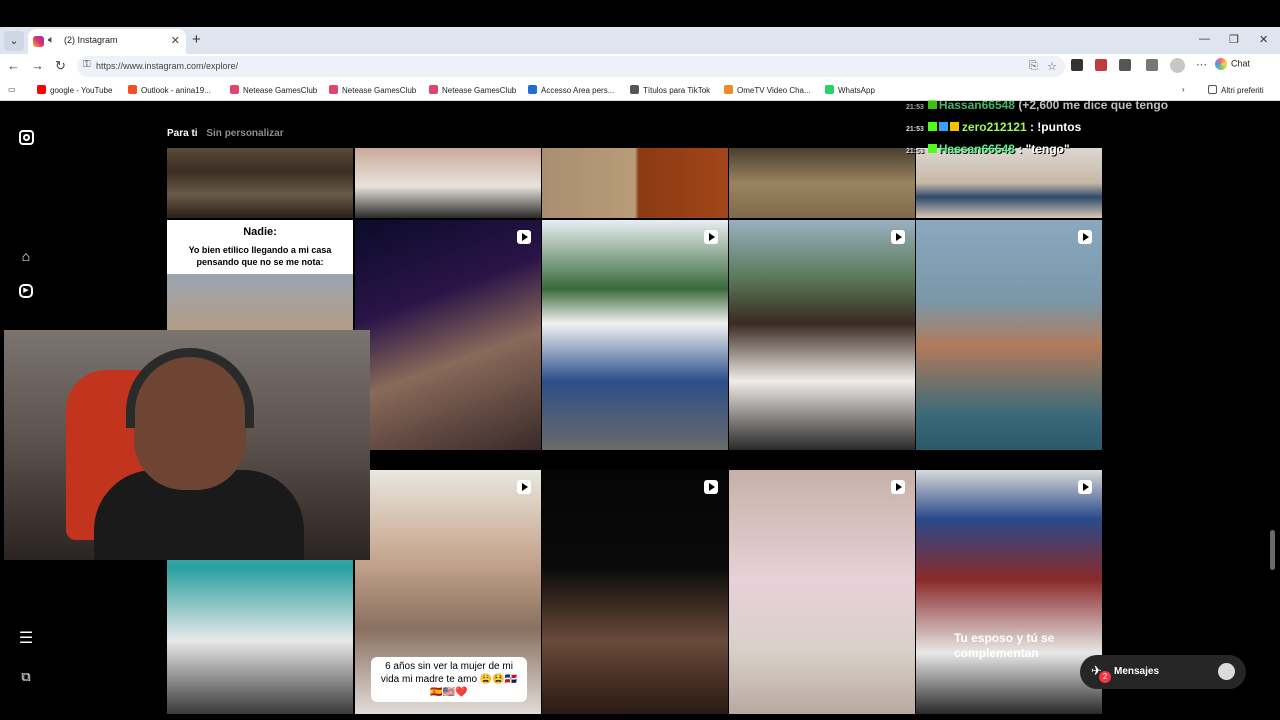  What do you see at coordinates (37, 65) in the screenshot?
I see `forward-button: →` at bounding box center [37, 65].